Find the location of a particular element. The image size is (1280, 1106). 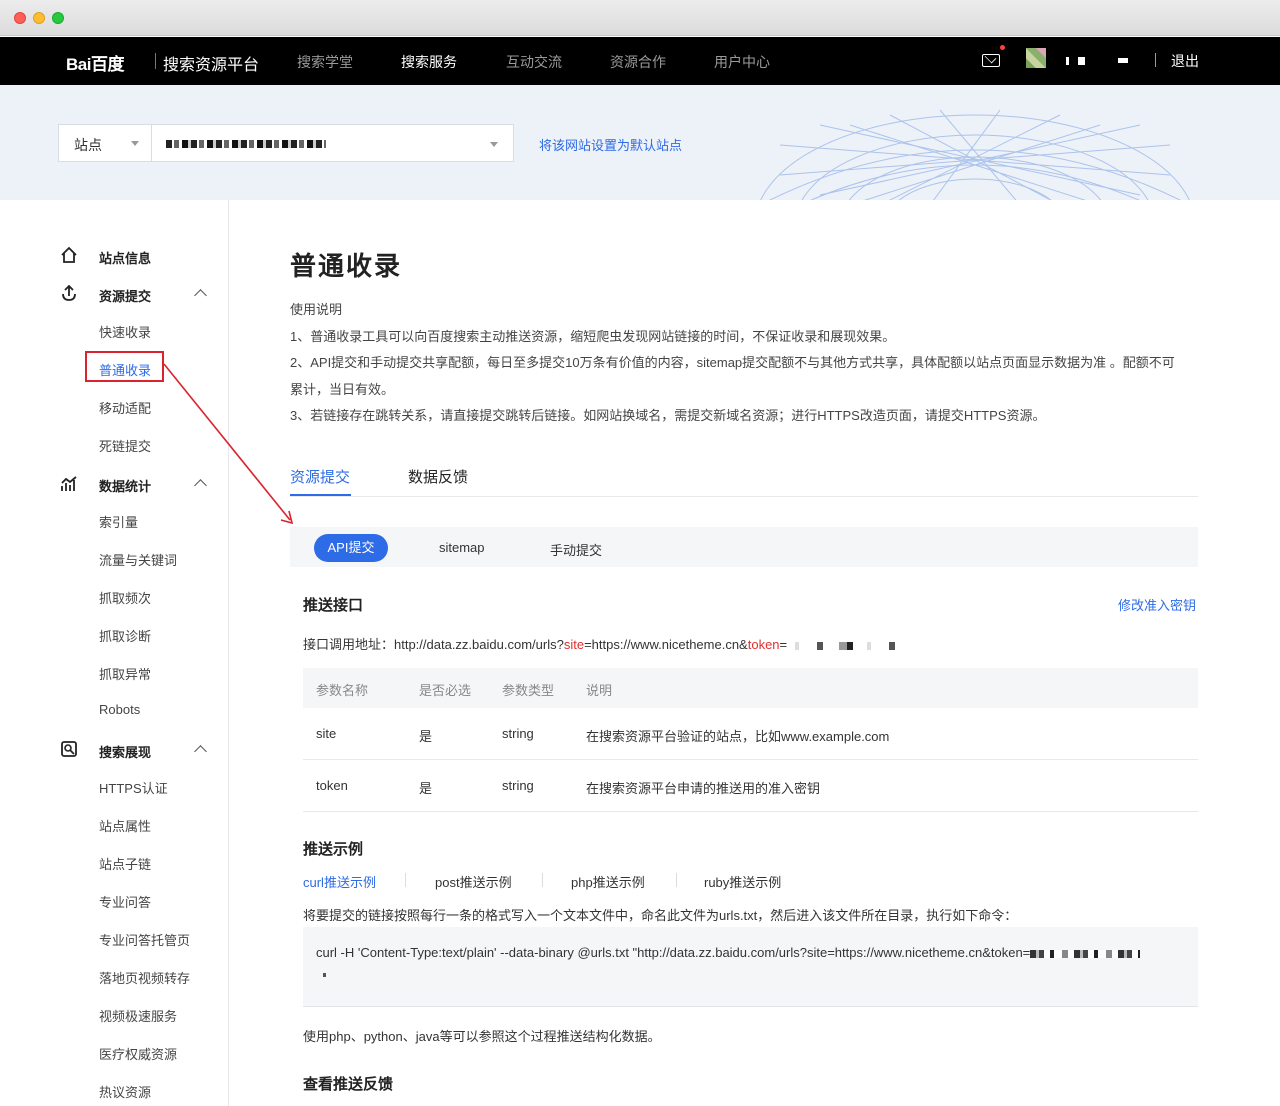

nav-item-community: 互动交流 is located at coordinates (534, 62).